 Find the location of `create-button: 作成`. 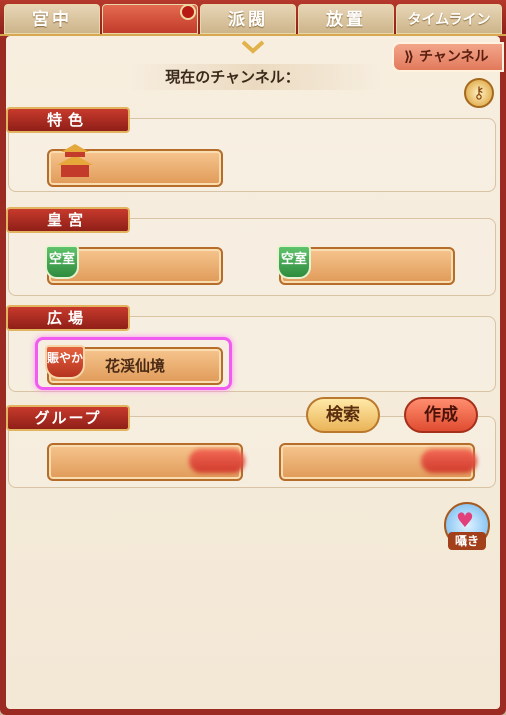

create-button: 作成 is located at coordinates (441, 415).